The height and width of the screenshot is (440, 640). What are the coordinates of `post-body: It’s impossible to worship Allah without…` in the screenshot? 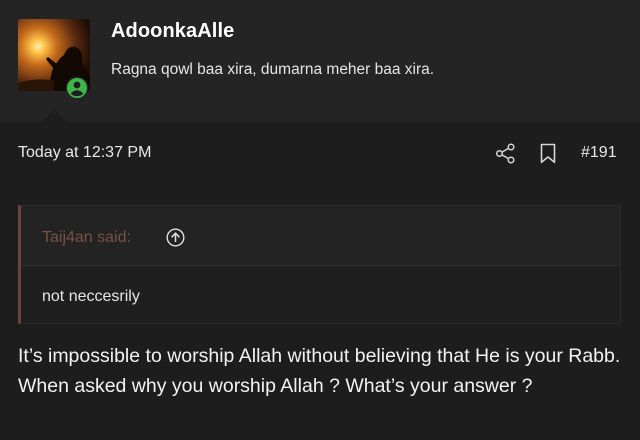 It's located at (319, 371).